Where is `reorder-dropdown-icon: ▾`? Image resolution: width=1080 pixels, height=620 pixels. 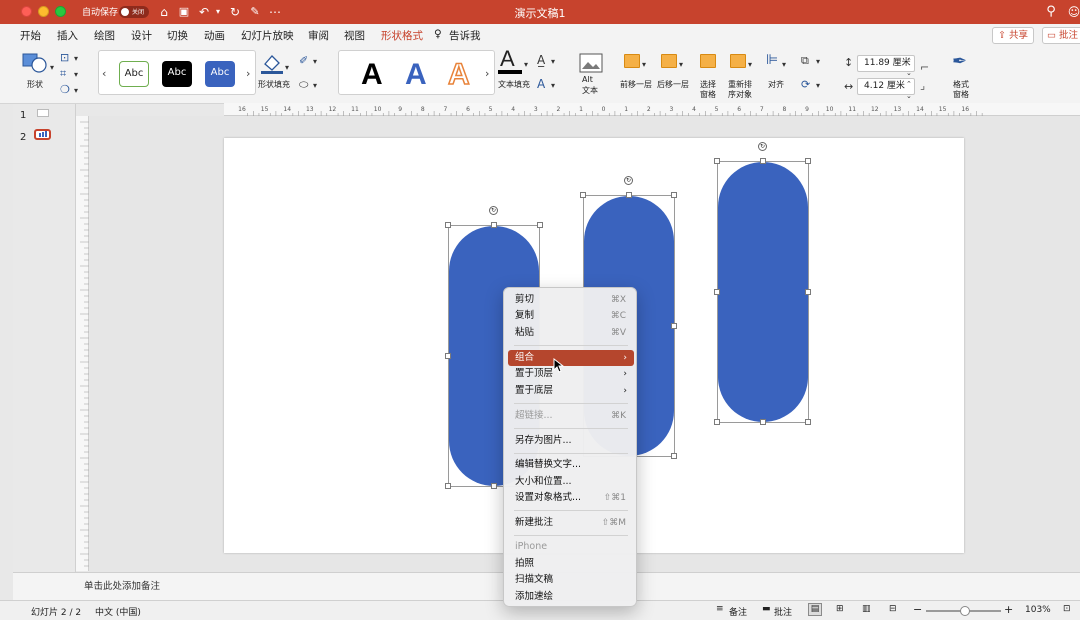
reorder-dropdown-icon: ▾ is located at coordinates (750, 65).